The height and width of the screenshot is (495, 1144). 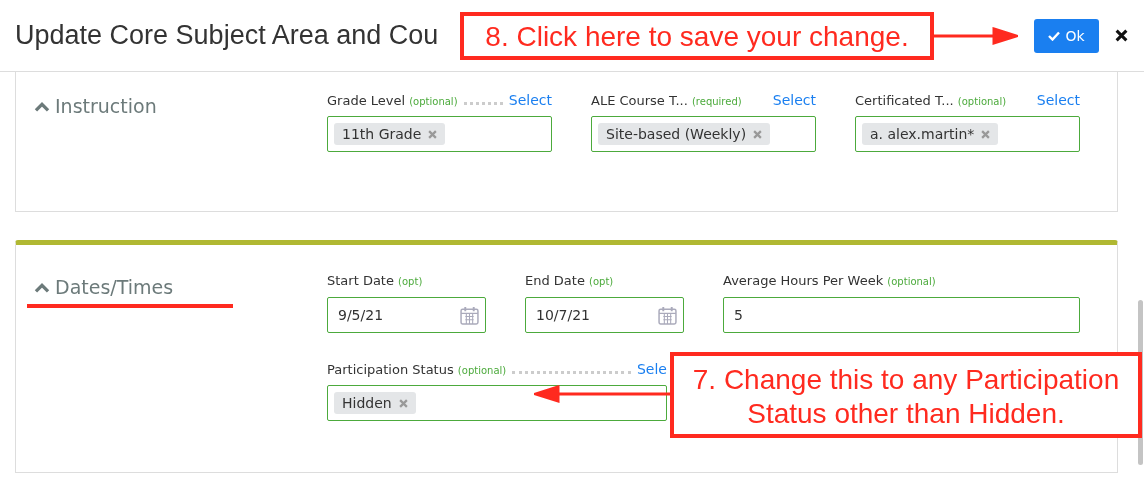 What do you see at coordinates (652, 369) in the screenshot?
I see `select-link: Sele` at bounding box center [652, 369].